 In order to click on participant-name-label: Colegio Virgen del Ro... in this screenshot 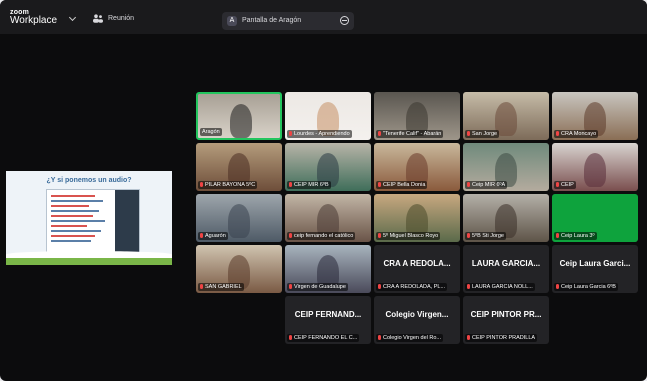, I will do `click(409, 338)`.